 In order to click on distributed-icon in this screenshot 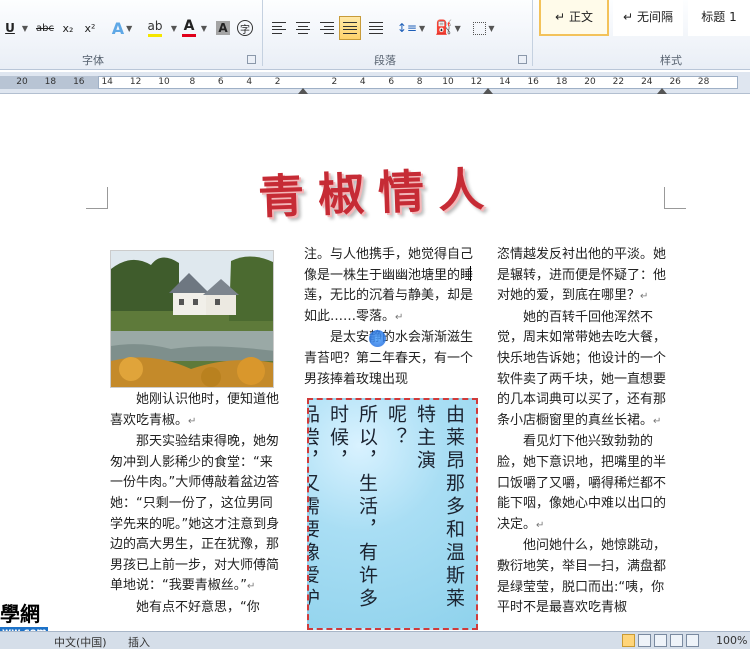, I will do `click(376, 28)`.